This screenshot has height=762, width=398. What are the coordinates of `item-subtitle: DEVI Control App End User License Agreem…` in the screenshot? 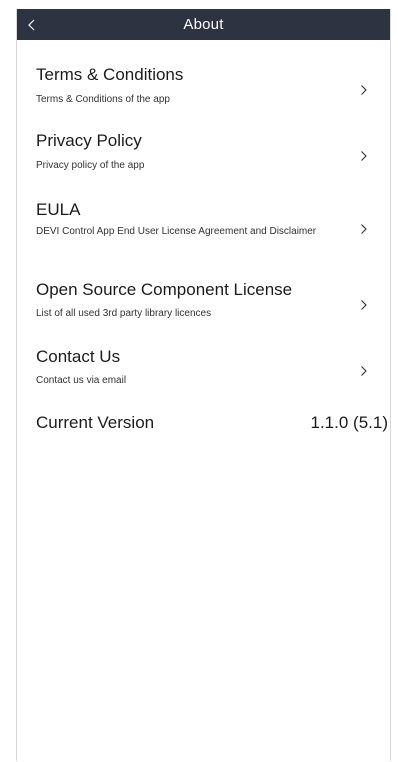 It's located at (176, 231).